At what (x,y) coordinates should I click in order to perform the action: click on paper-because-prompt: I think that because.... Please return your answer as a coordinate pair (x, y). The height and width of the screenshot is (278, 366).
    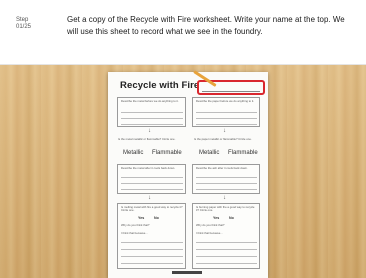
    Looking at the image, I should click on (209, 233).